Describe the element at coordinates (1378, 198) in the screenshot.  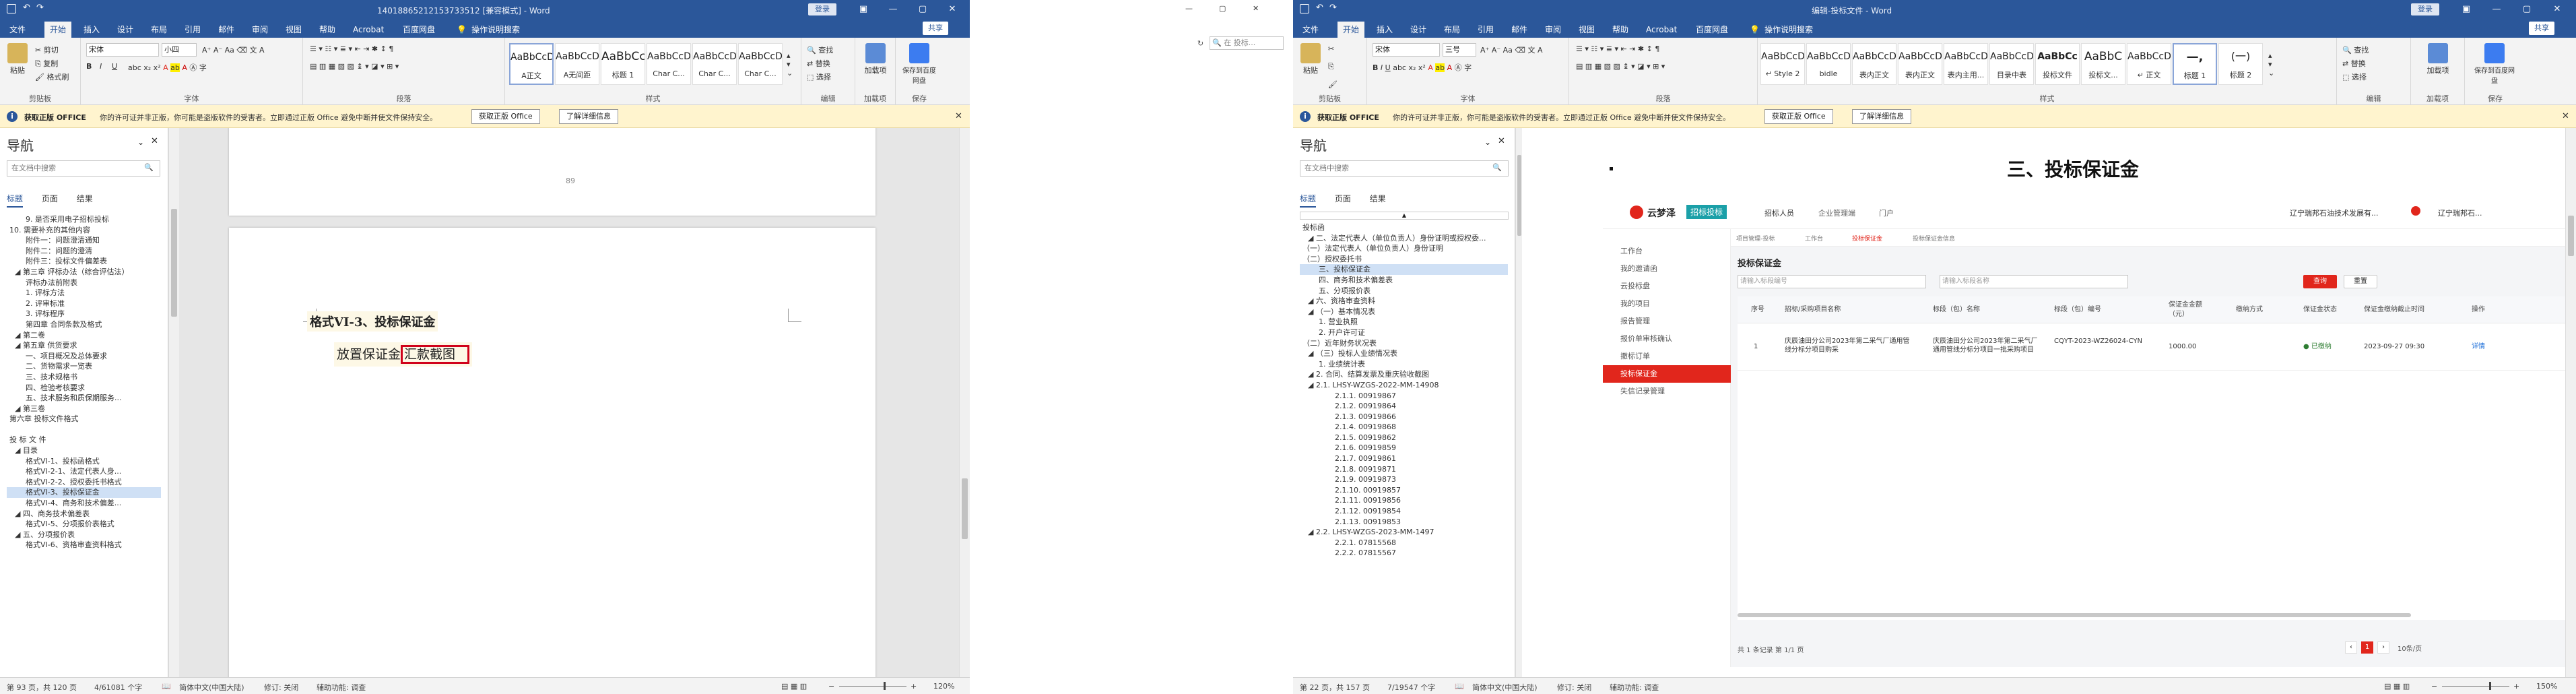
I see `nav-tab-results: 结果` at that location.